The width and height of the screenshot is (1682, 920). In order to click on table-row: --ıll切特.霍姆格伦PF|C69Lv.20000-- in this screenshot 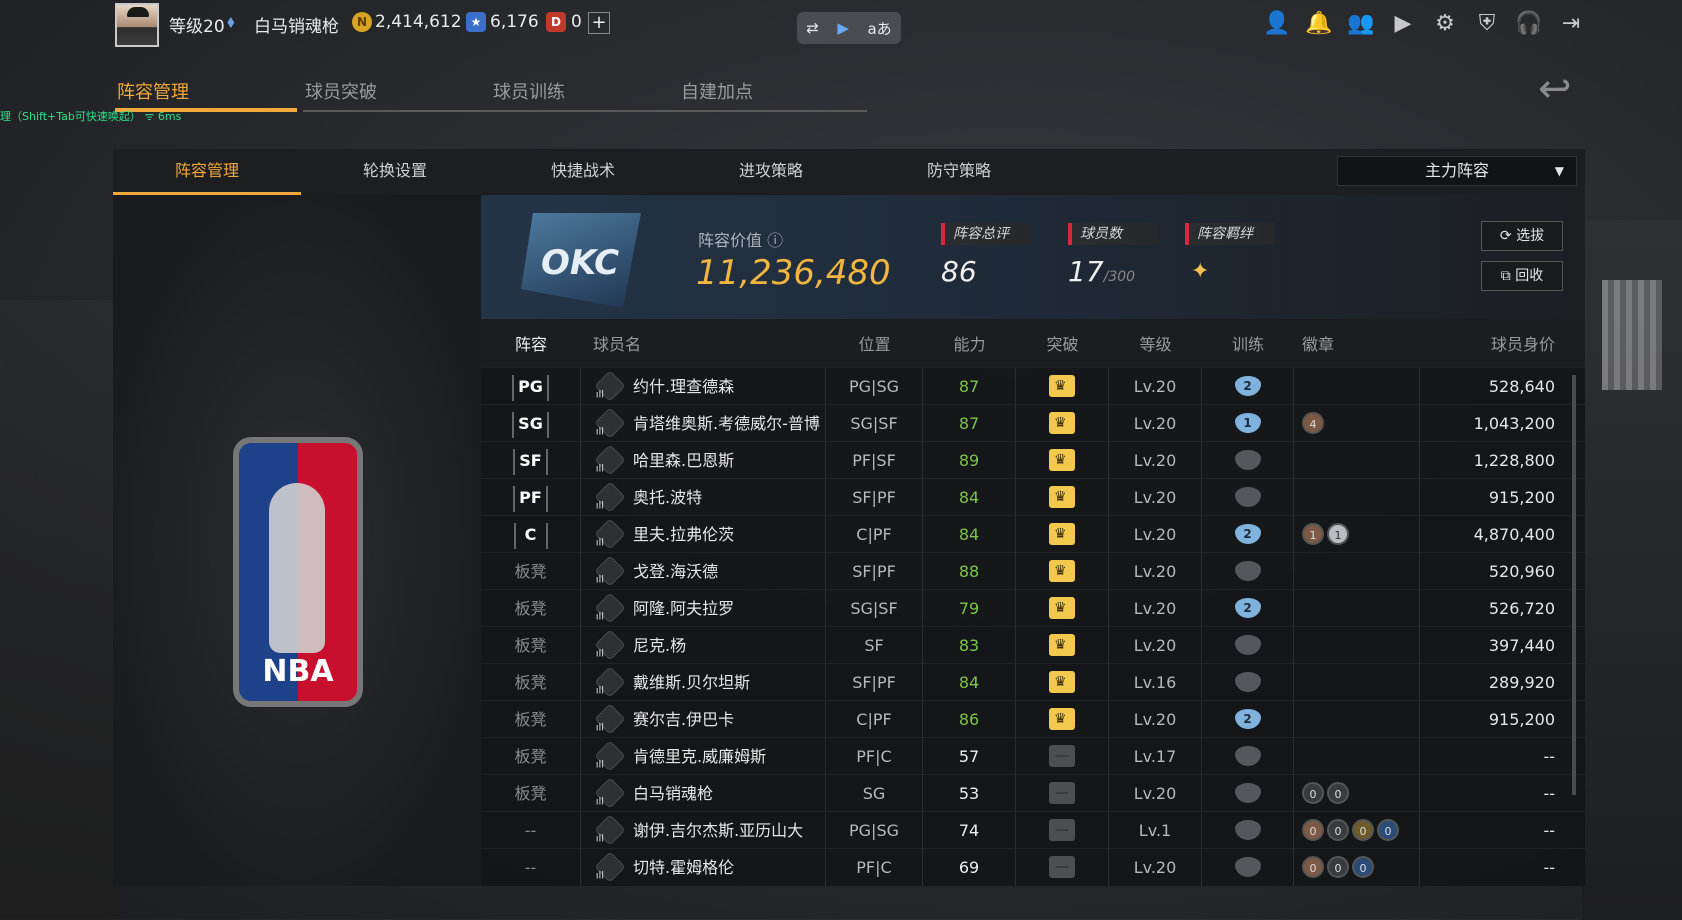, I will do `click(1033, 867)`.